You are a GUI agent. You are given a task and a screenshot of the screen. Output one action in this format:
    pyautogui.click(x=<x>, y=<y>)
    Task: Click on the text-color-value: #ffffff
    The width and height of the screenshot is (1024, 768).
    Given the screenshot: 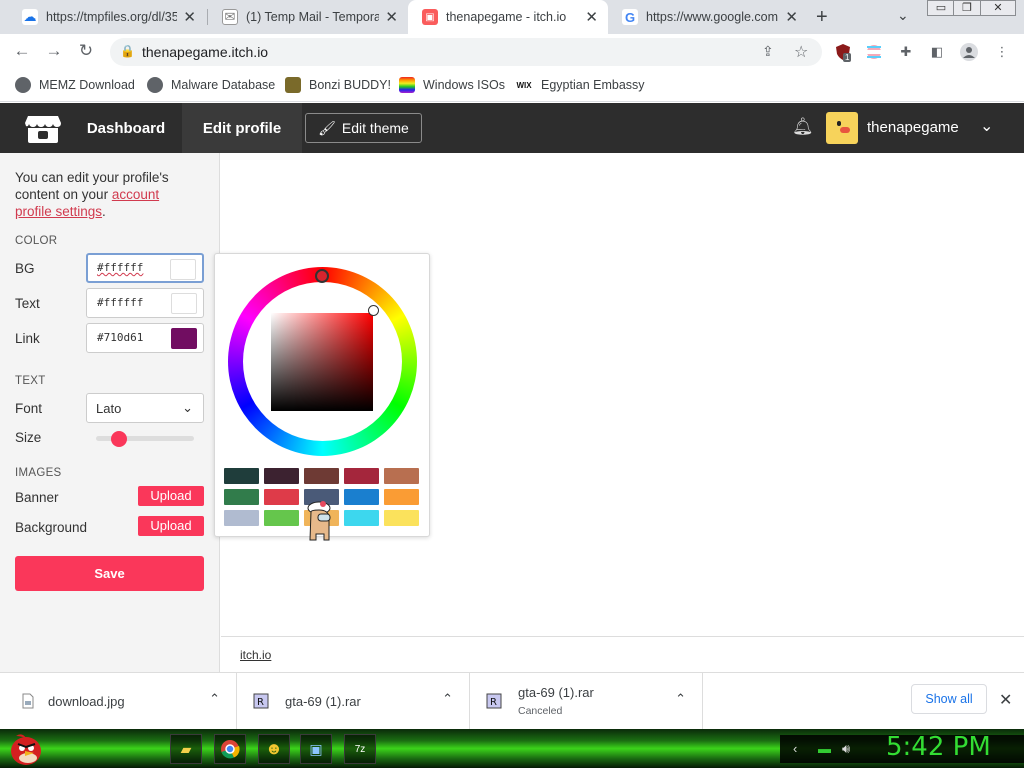 What is the action you would take?
    pyautogui.click(x=120, y=302)
    